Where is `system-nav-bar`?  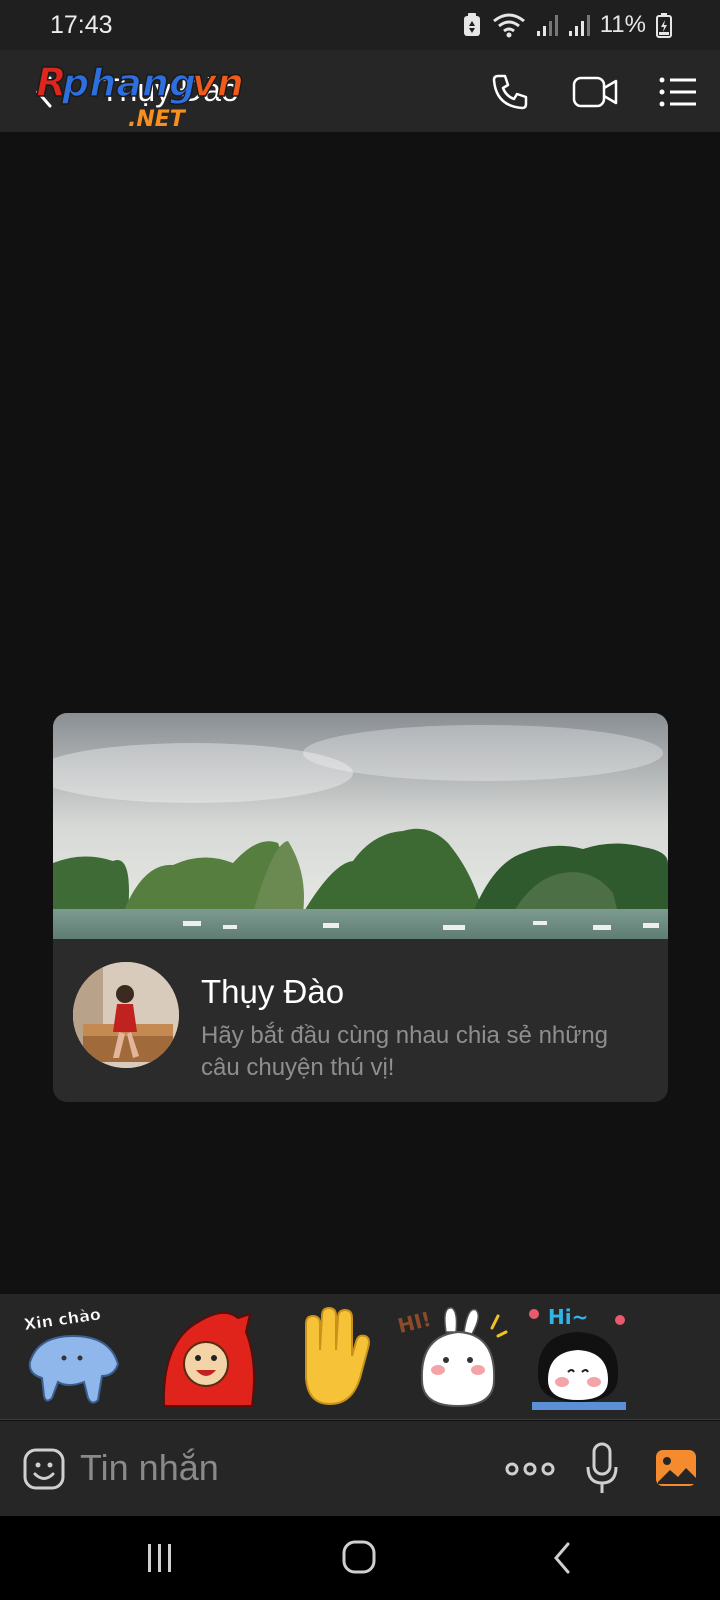 system-nav-bar is located at coordinates (360, 1558).